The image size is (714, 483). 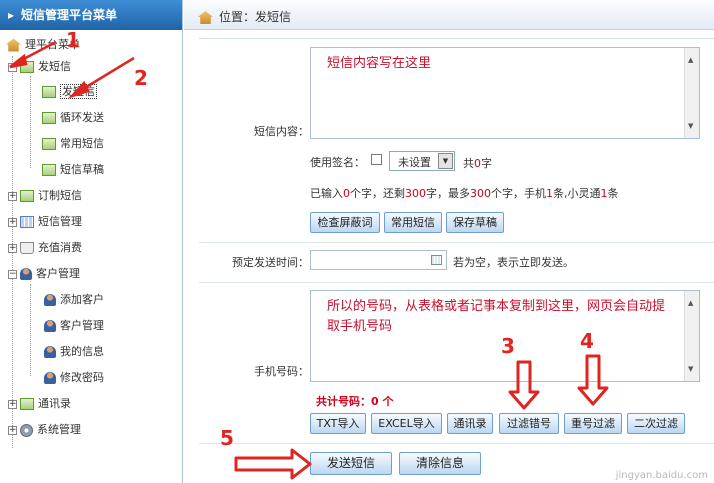 I want to click on sidebar-item-send-sub: 发短信, so click(x=69, y=92).